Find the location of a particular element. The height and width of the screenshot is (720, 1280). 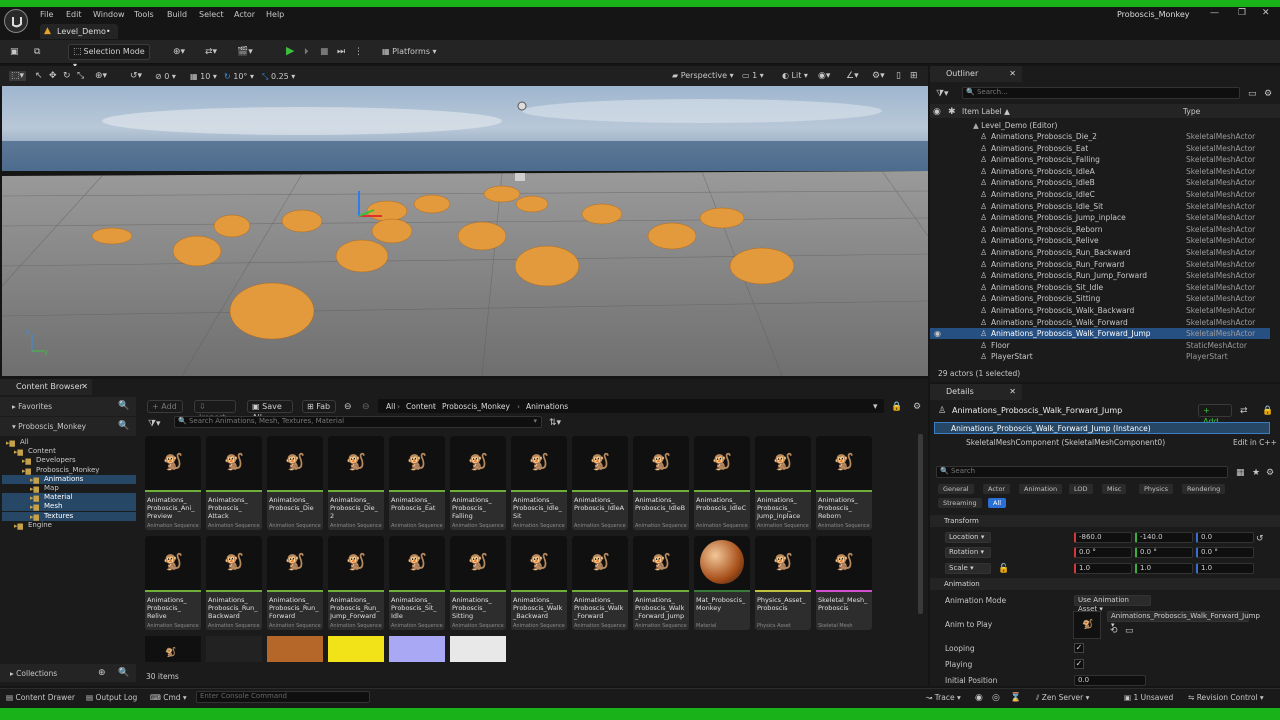

menu-window: Window is located at coordinates (109, 14).